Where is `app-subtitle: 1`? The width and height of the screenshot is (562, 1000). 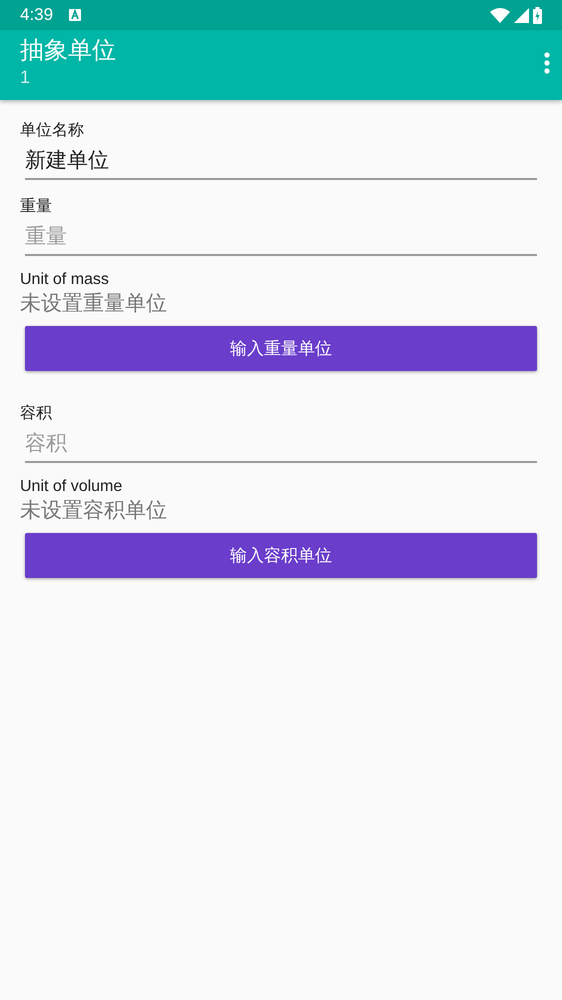
app-subtitle: 1 is located at coordinates (26, 77).